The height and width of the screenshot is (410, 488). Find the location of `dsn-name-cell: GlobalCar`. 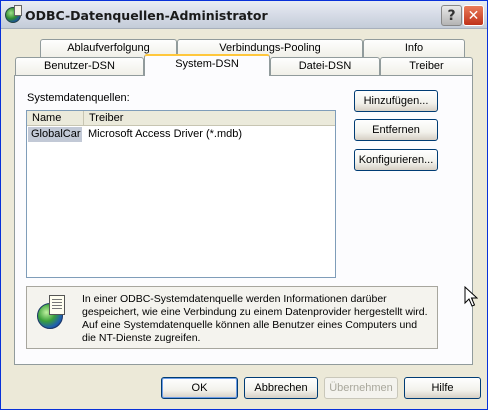

dsn-name-cell: GlobalCar is located at coordinates (55, 134).